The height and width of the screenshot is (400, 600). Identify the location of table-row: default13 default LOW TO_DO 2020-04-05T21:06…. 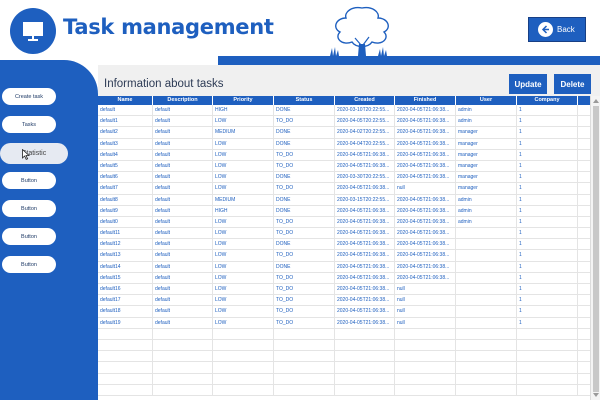
(344, 256).